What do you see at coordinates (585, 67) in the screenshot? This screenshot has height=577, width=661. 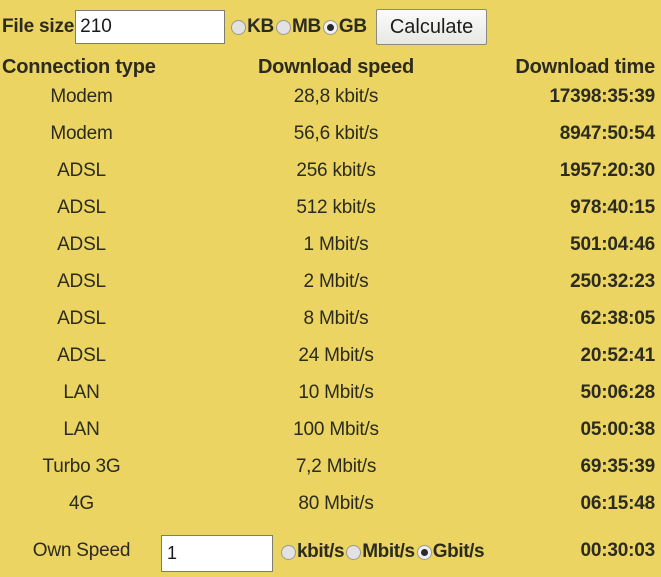 I see `header-download-time: Download time` at bounding box center [585, 67].